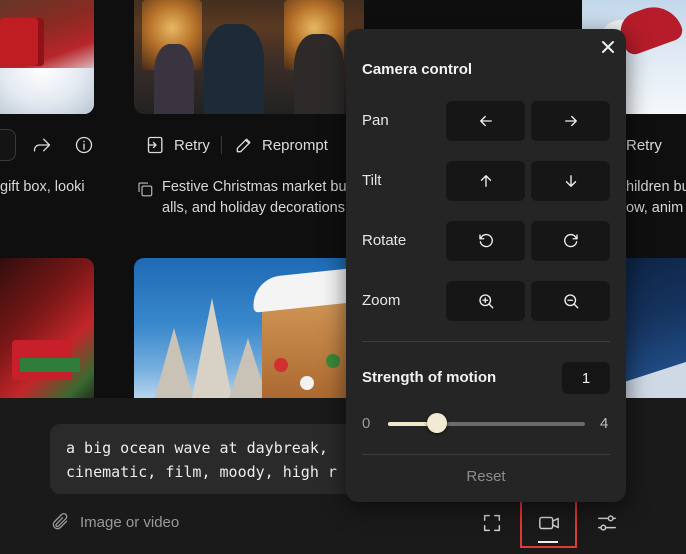  I want to click on gift-box-shape, so click(22, 42).